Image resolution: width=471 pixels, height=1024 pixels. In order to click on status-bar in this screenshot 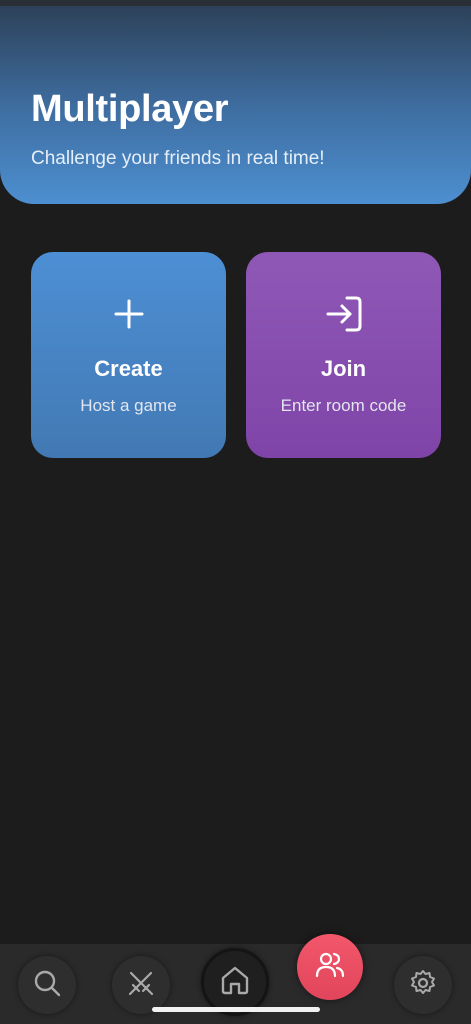, I will do `click(235, 3)`.